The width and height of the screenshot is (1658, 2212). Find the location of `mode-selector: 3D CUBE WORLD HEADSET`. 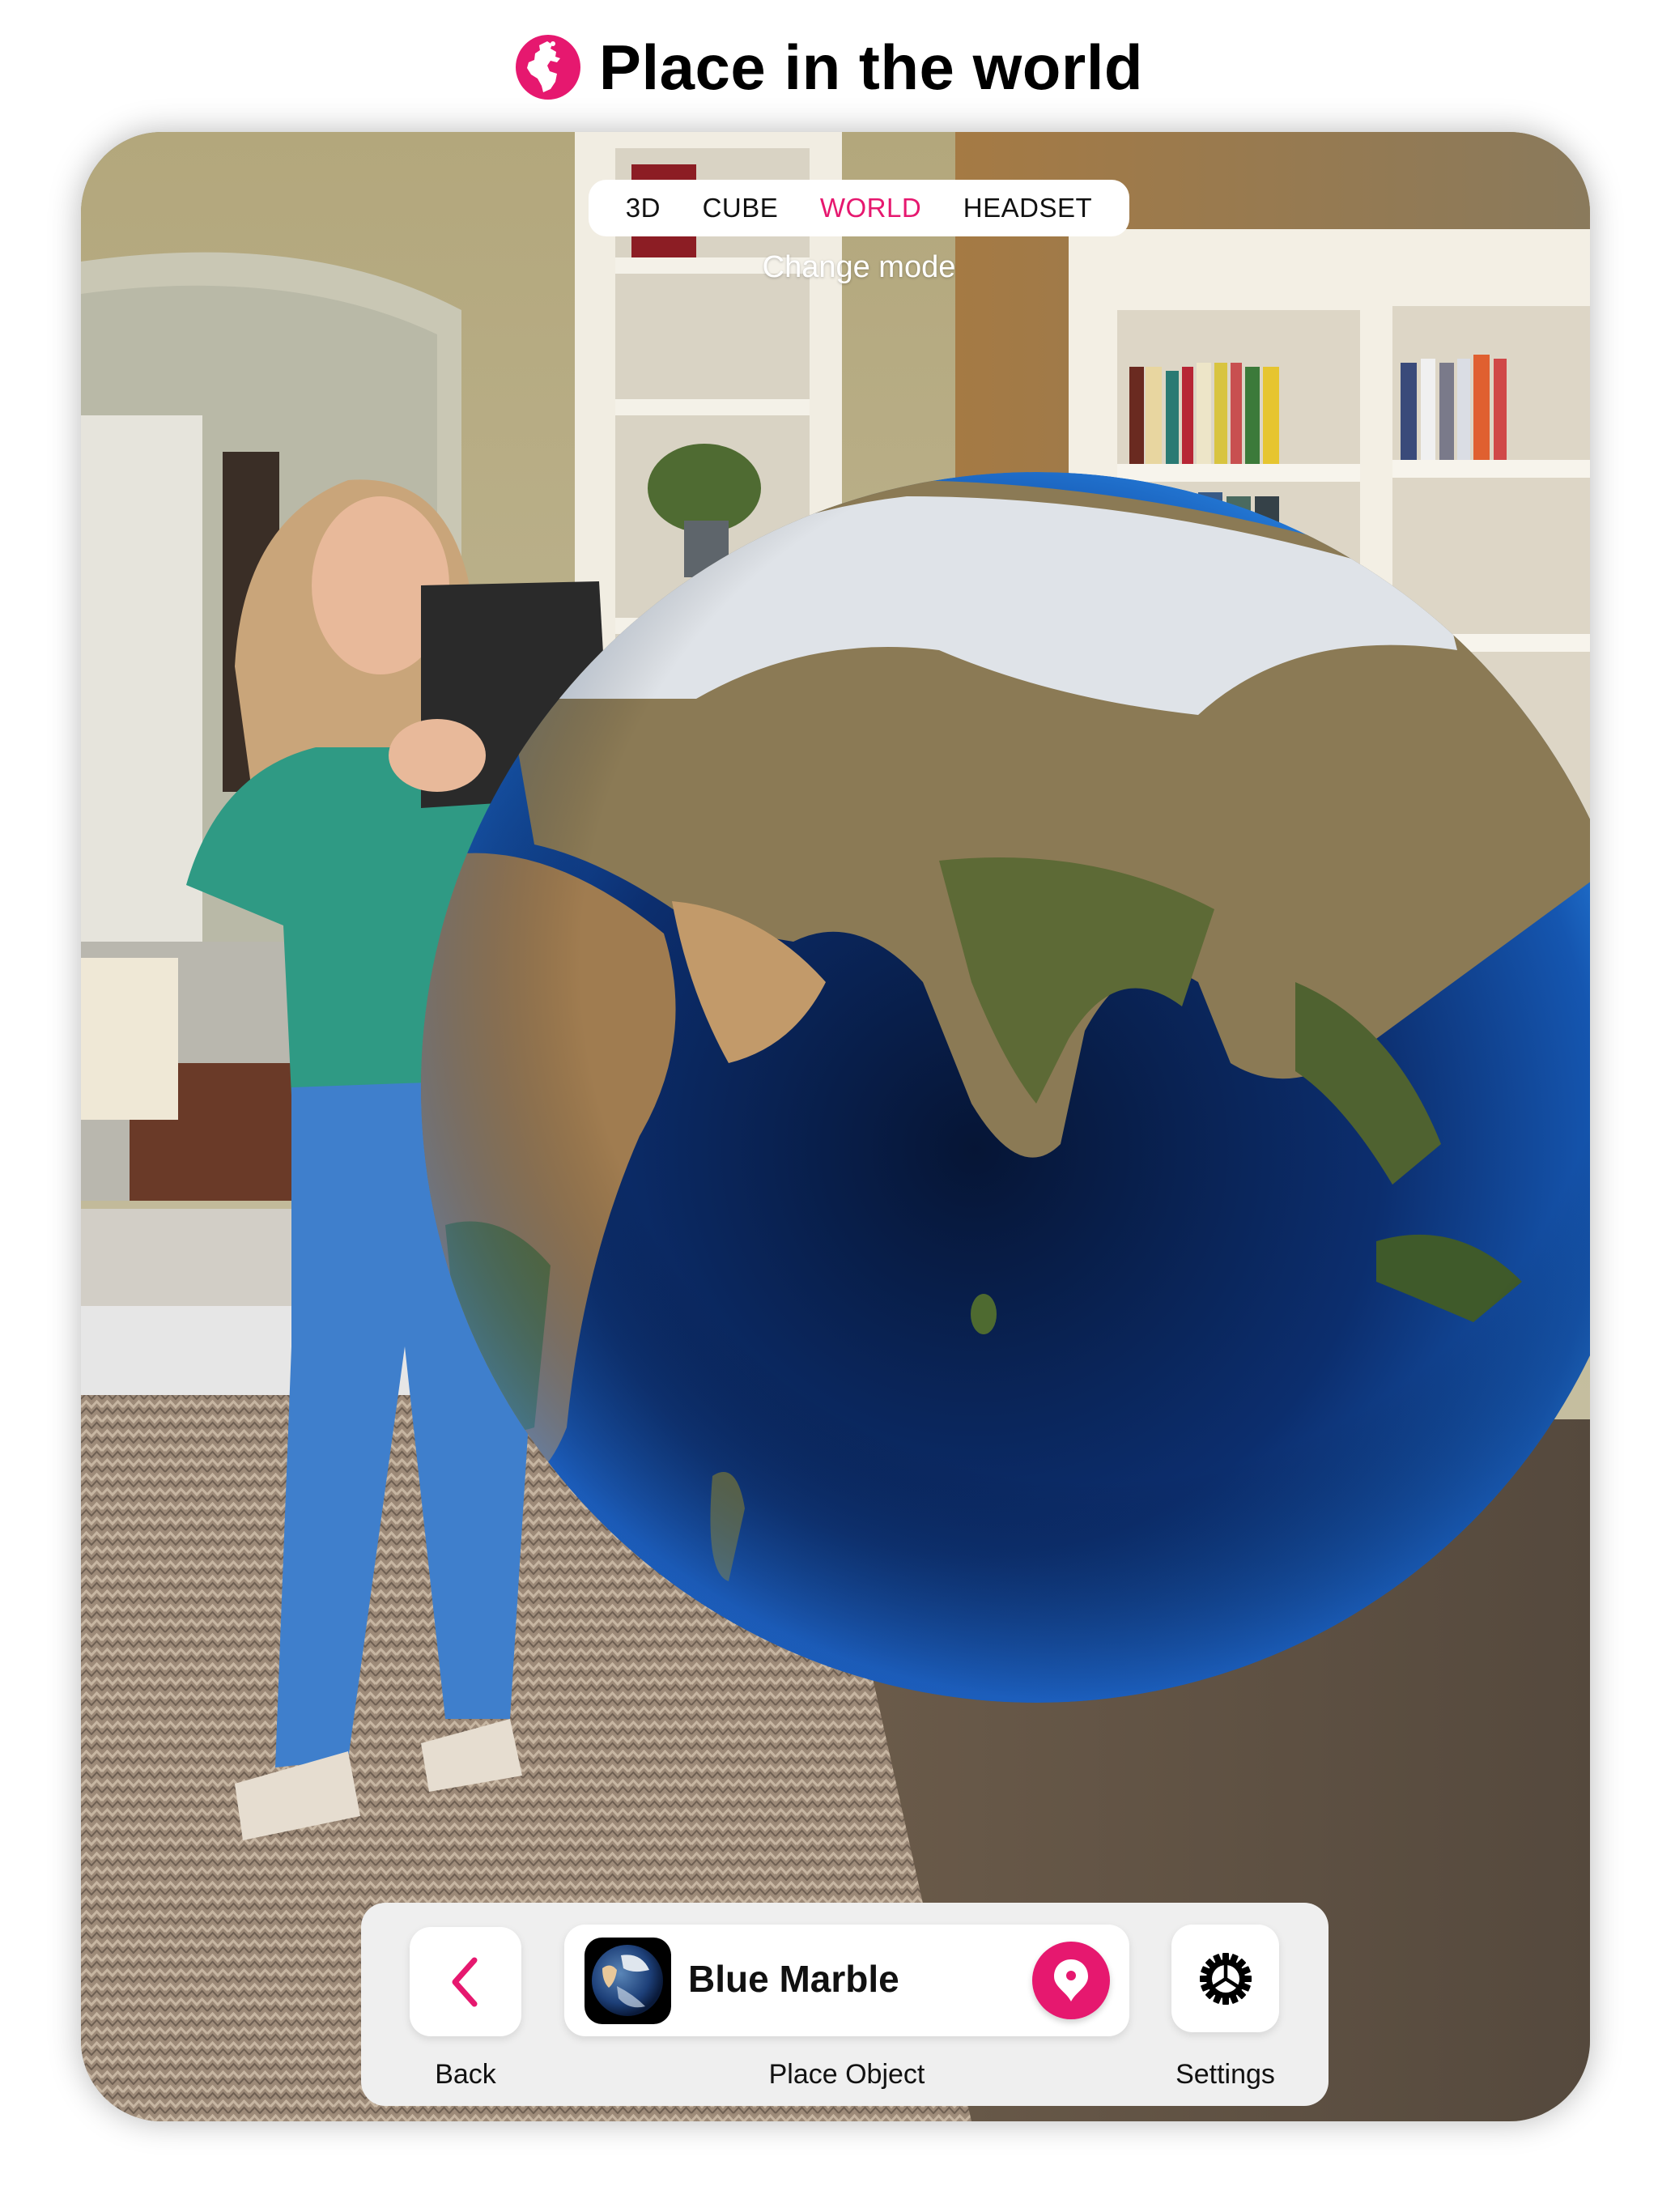

mode-selector: 3D CUBE WORLD HEADSET is located at coordinates (859, 208).